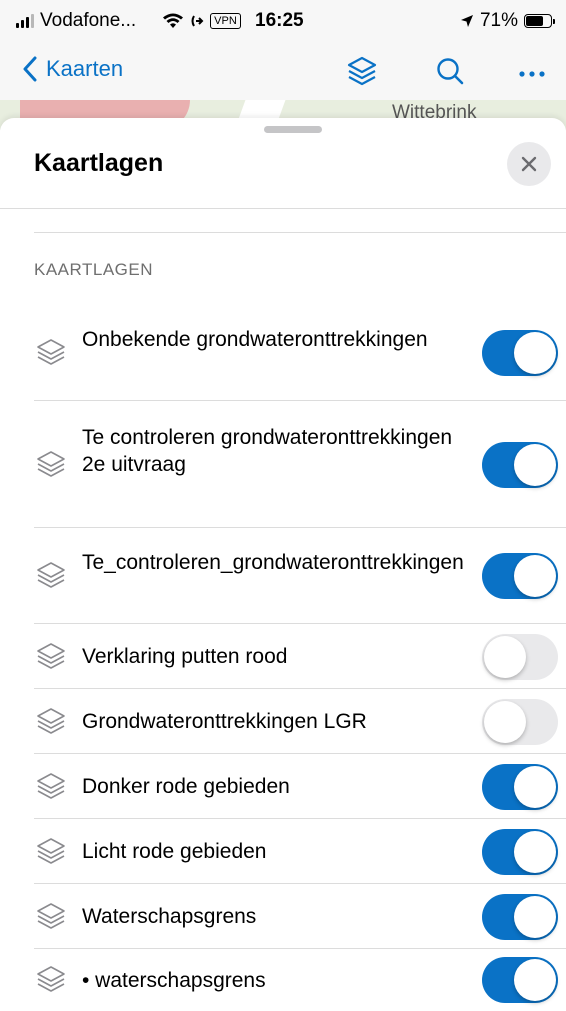  I want to click on layers-icon, so click(362, 72).